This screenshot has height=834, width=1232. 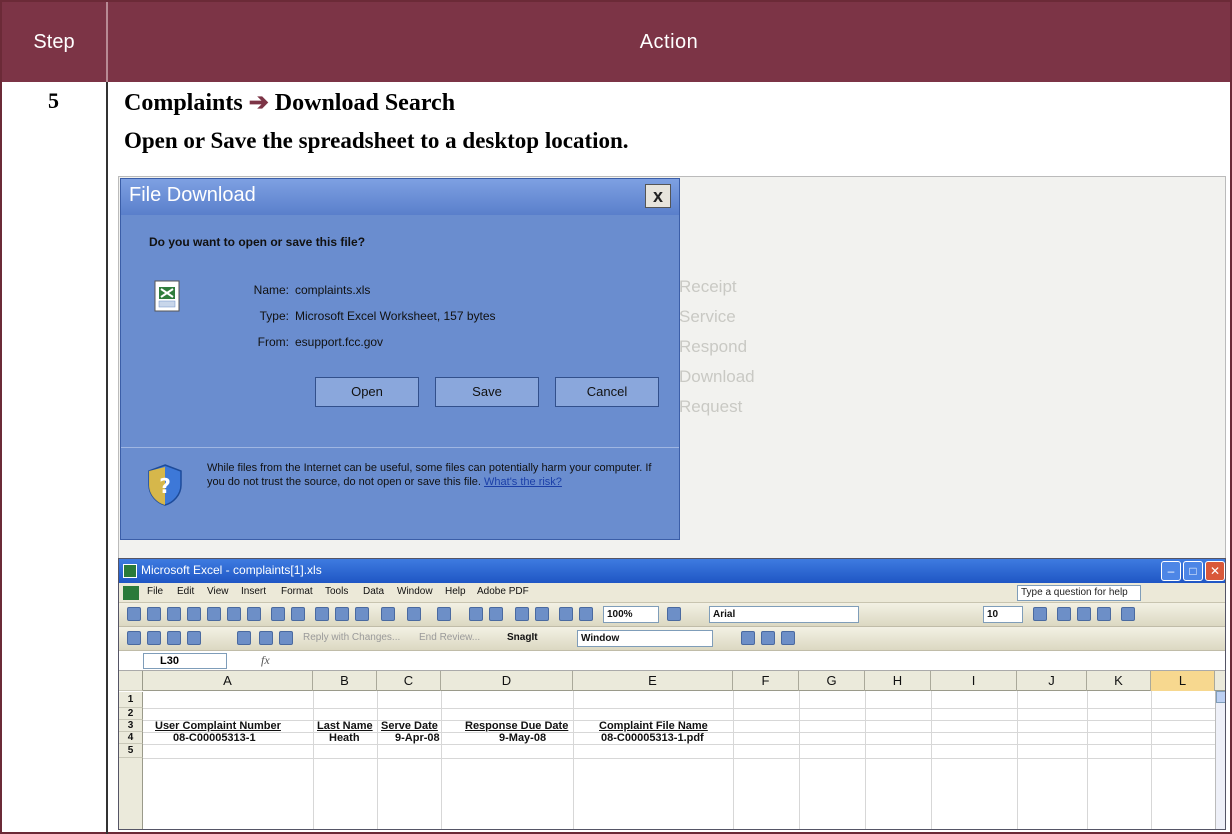 What do you see at coordinates (1183, 681) in the screenshot?
I see `column-header: L` at bounding box center [1183, 681].